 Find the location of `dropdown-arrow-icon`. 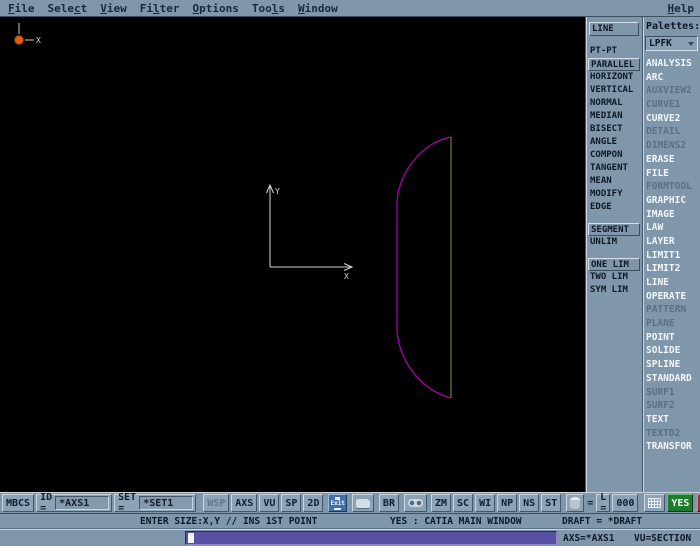

dropdown-arrow-icon is located at coordinates (691, 43).